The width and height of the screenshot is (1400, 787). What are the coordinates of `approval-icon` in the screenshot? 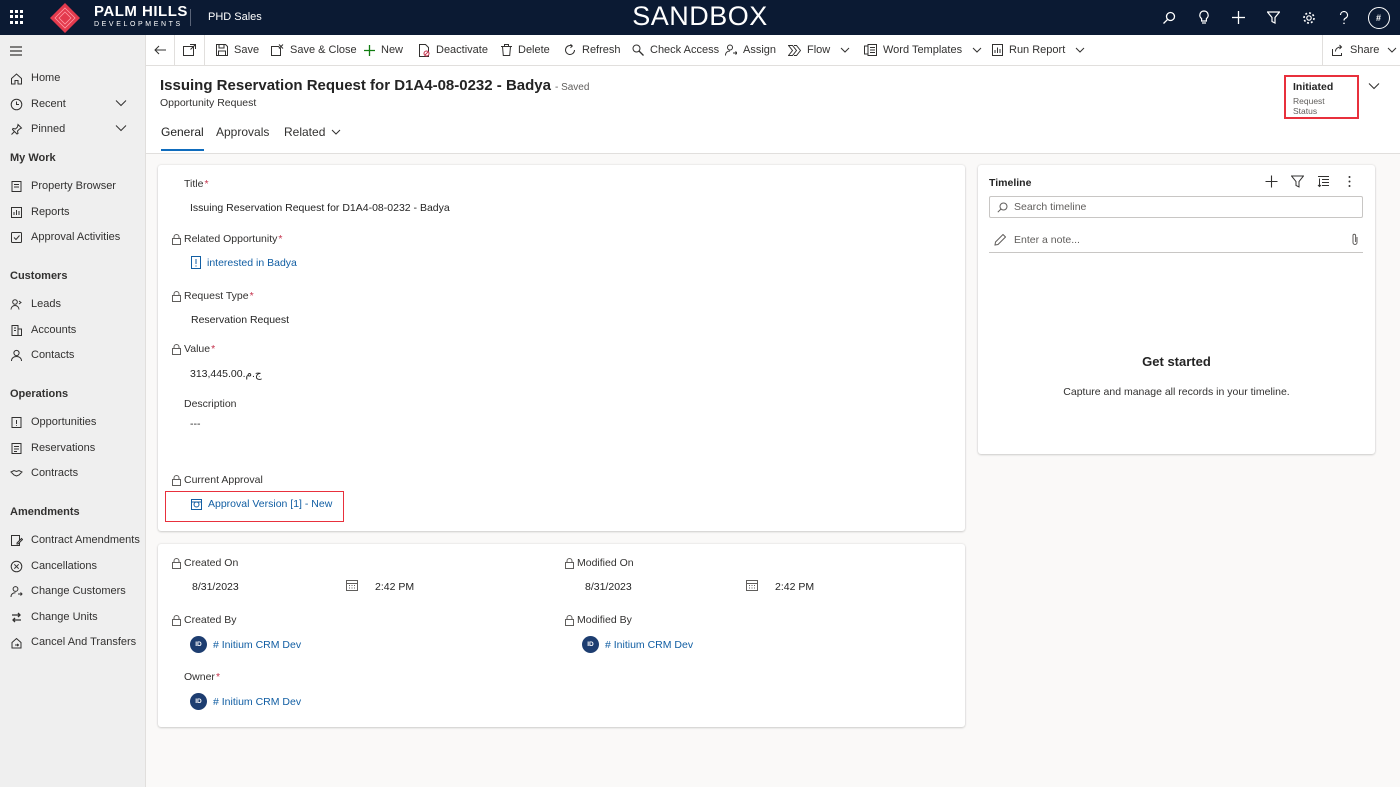 It's located at (16, 237).